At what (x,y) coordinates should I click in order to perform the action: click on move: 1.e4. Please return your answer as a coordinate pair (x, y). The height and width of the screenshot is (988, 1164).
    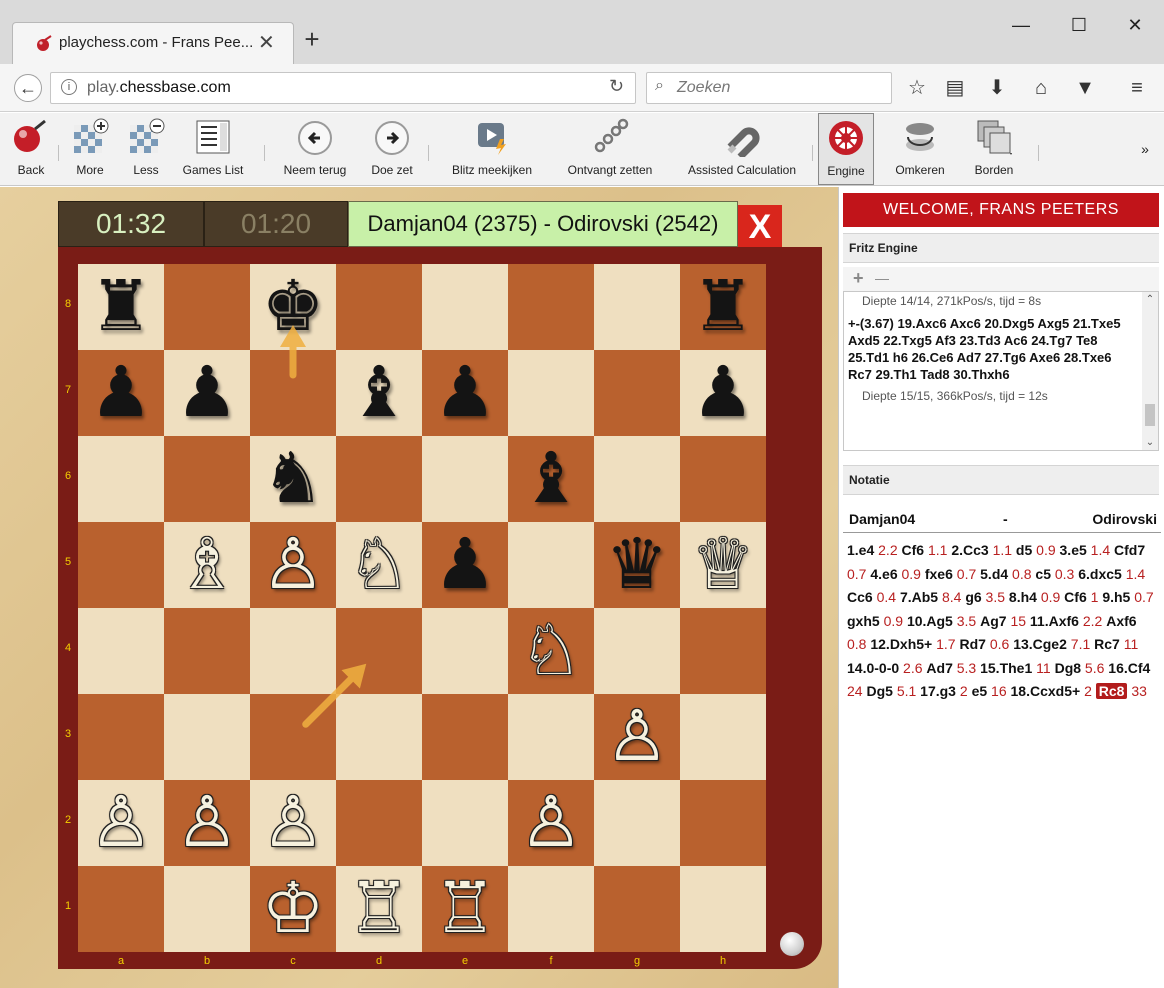
    Looking at the image, I should click on (860, 550).